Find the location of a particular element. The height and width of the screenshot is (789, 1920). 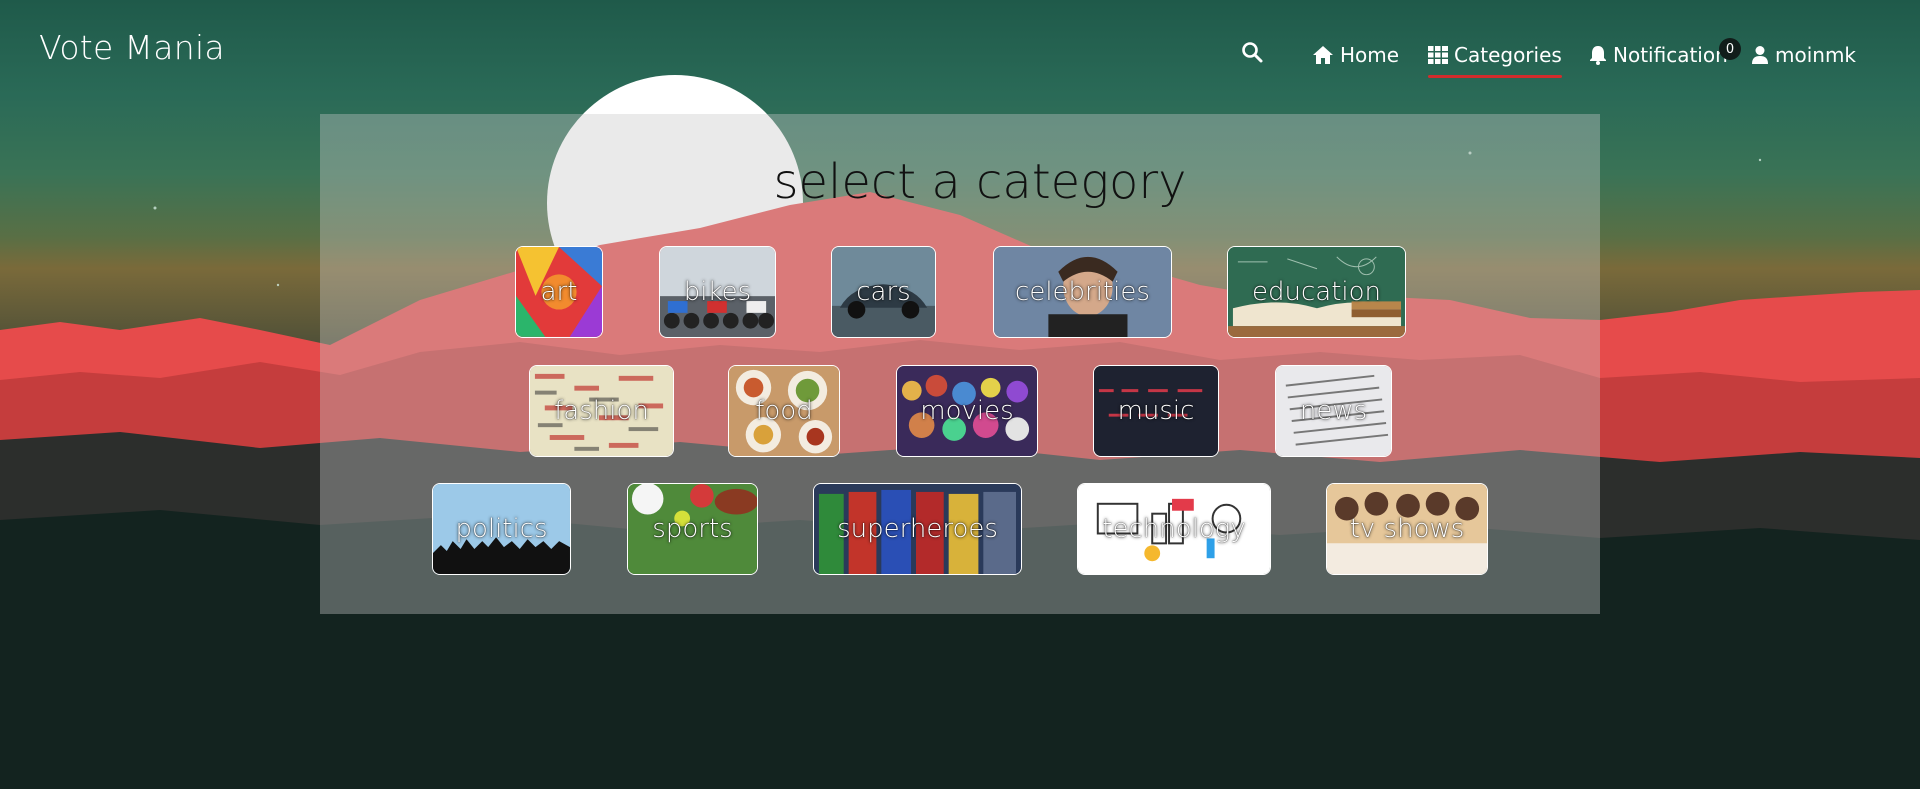

nav-home-link: Home is located at coordinates (1355, 55).